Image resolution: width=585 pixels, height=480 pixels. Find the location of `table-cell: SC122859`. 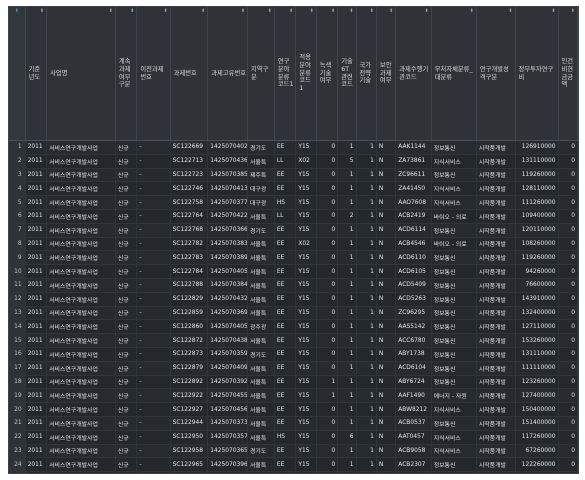

table-cell: SC122859 is located at coordinates (189, 313).